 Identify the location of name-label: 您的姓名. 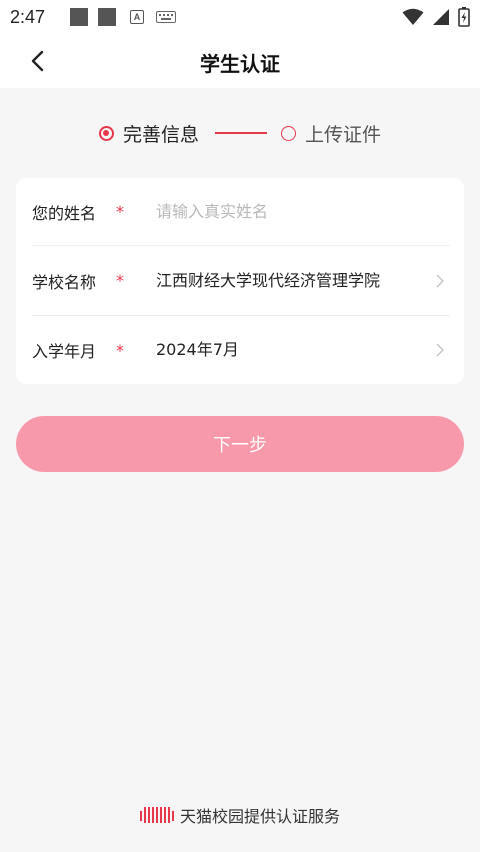
(64, 213).